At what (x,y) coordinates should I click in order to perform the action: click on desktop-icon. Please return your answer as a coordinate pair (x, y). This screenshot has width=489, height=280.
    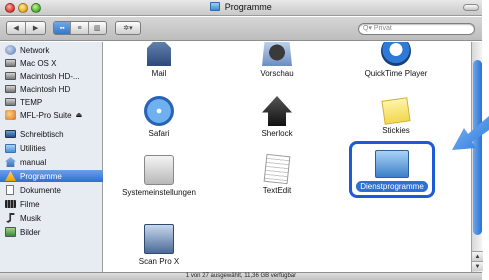
    Looking at the image, I should click on (10, 134).